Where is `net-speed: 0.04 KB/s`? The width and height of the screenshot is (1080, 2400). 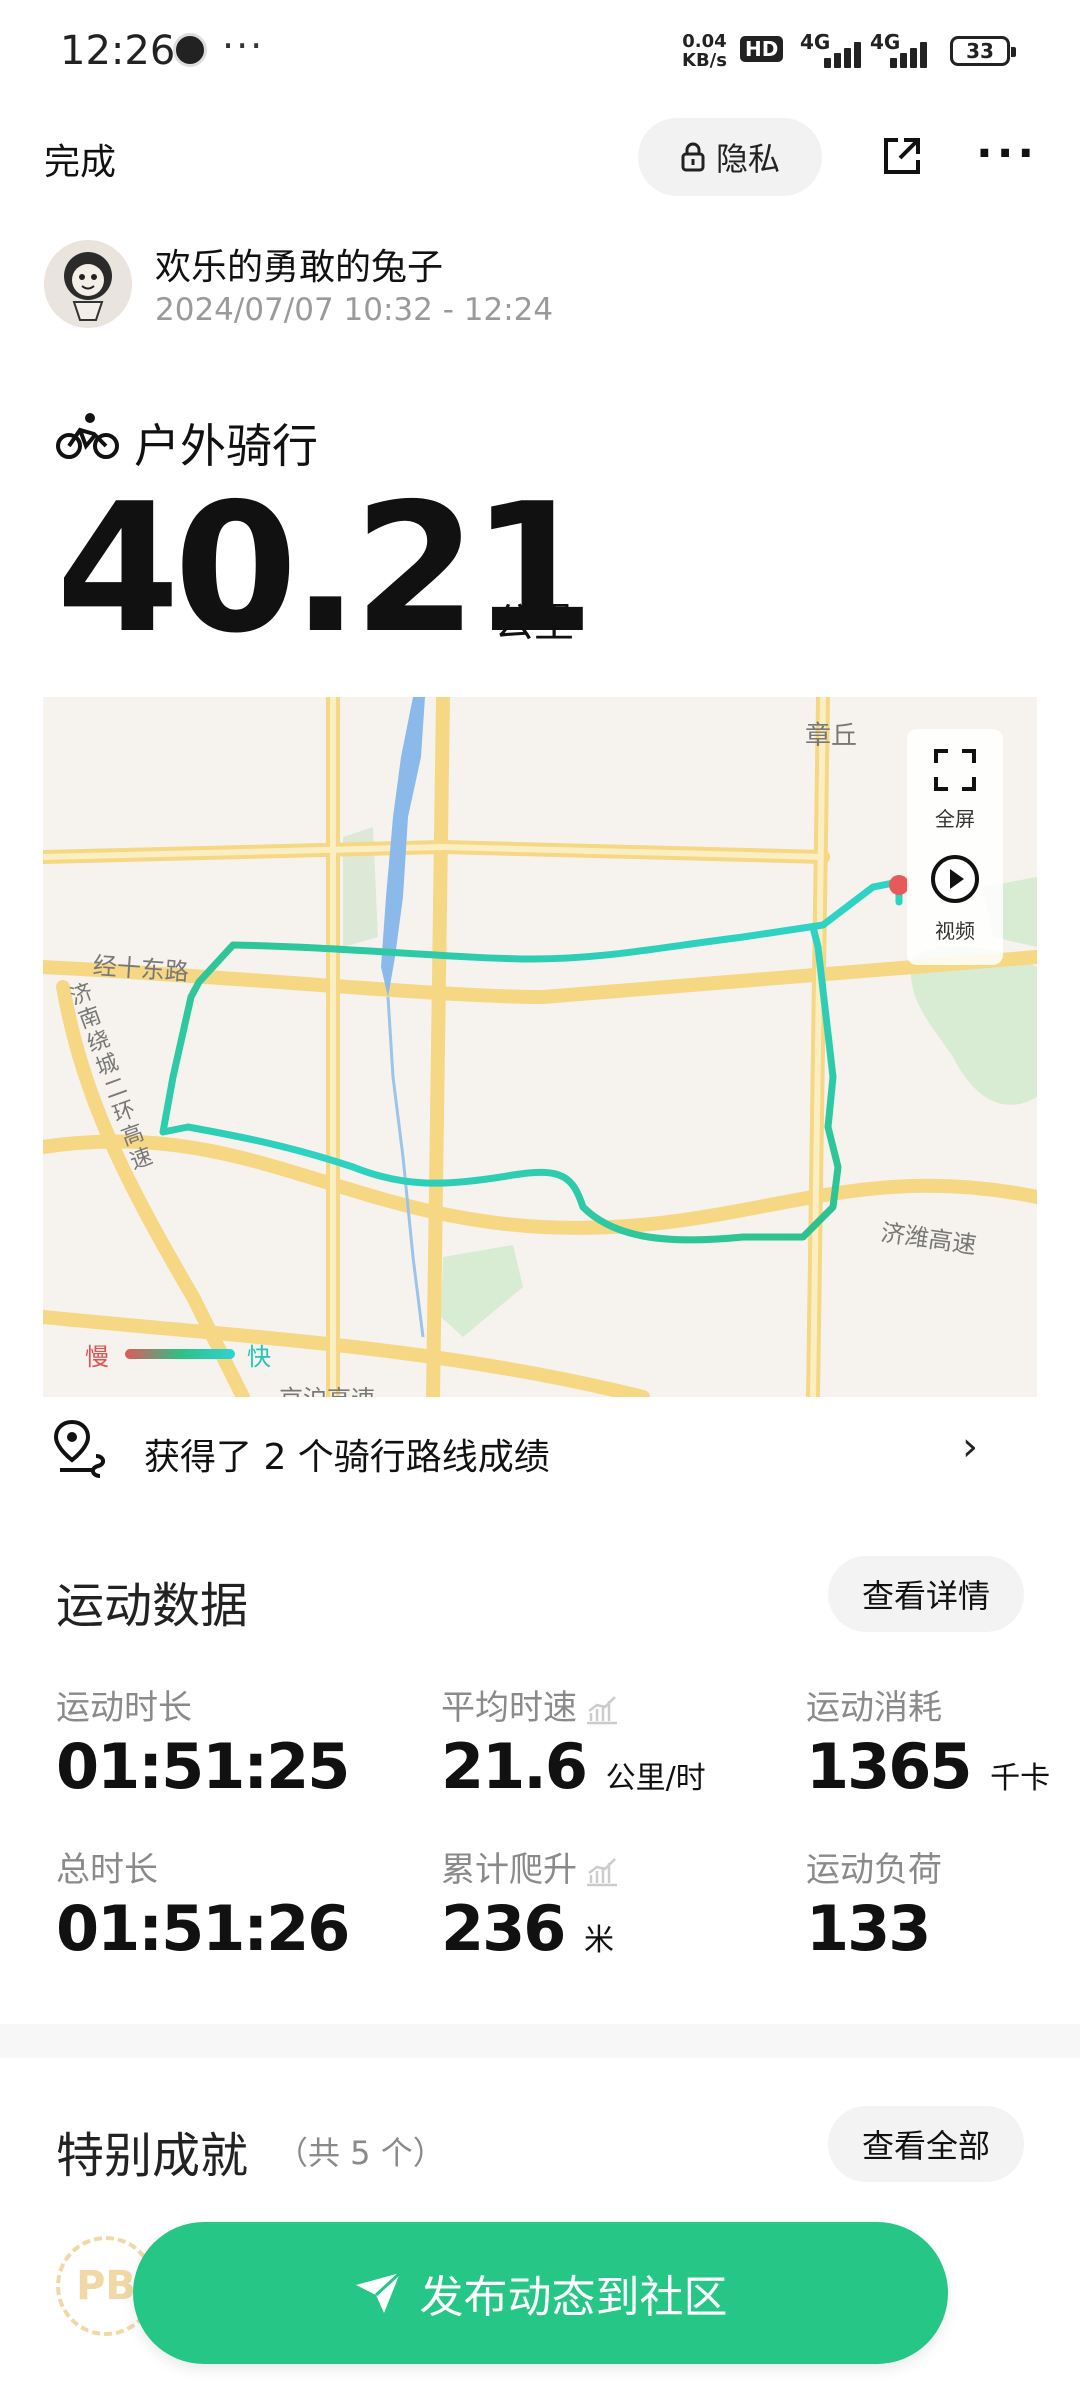 net-speed: 0.04 KB/s is located at coordinates (704, 51).